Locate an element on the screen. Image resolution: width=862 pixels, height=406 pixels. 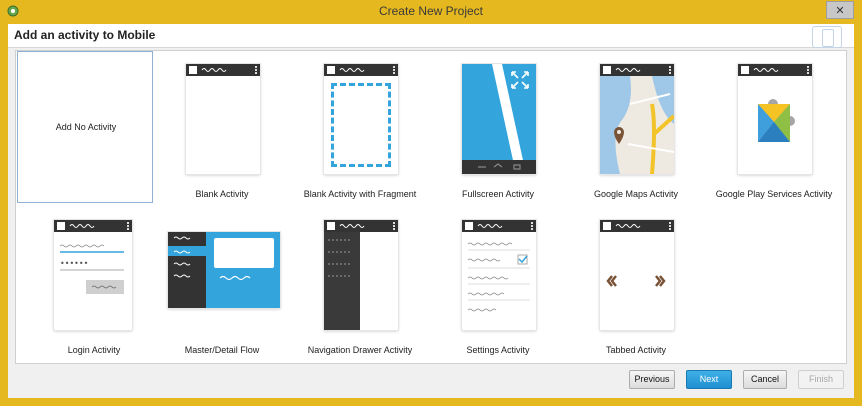
activity-tile-login: •••••• Login Activity is located at coordinates (84, 283).